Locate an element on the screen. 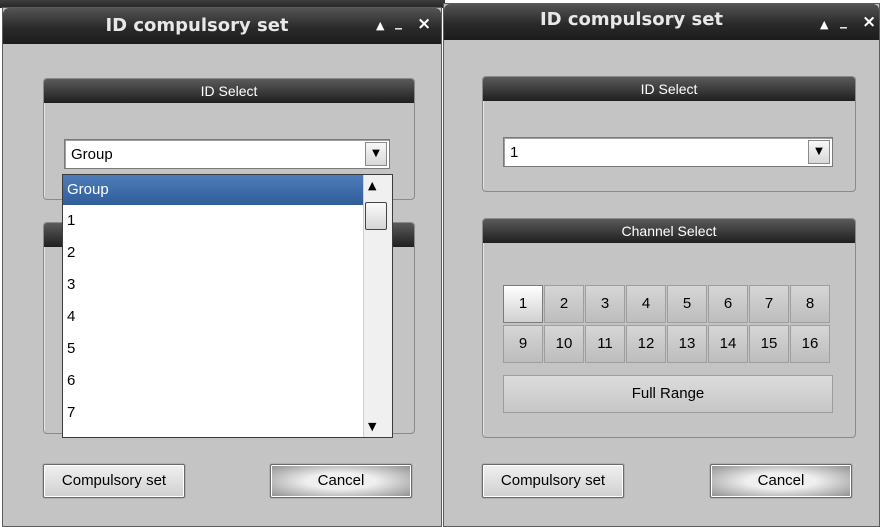  scroll-up-icon: ▲ is located at coordinates (372, 185).